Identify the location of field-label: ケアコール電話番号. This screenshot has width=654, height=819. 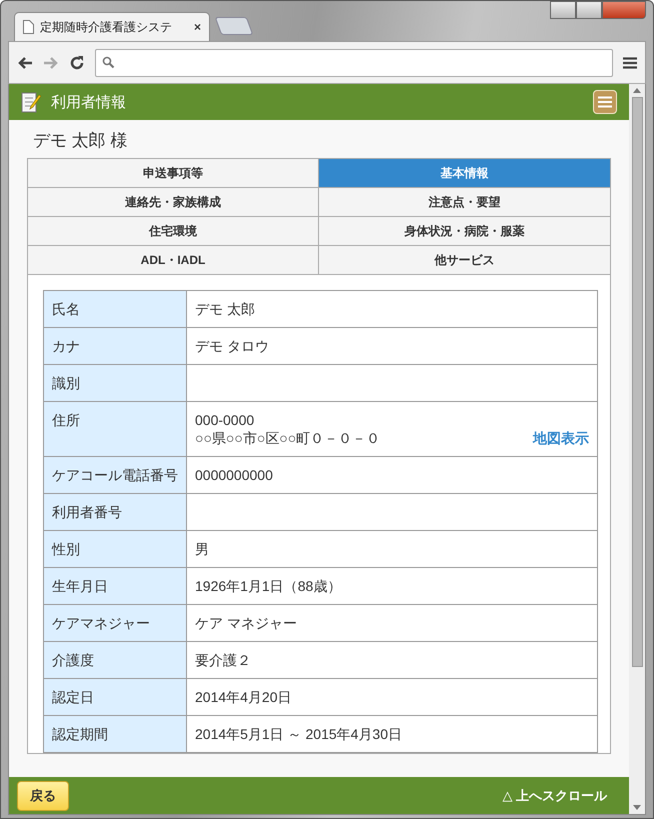
(115, 475).